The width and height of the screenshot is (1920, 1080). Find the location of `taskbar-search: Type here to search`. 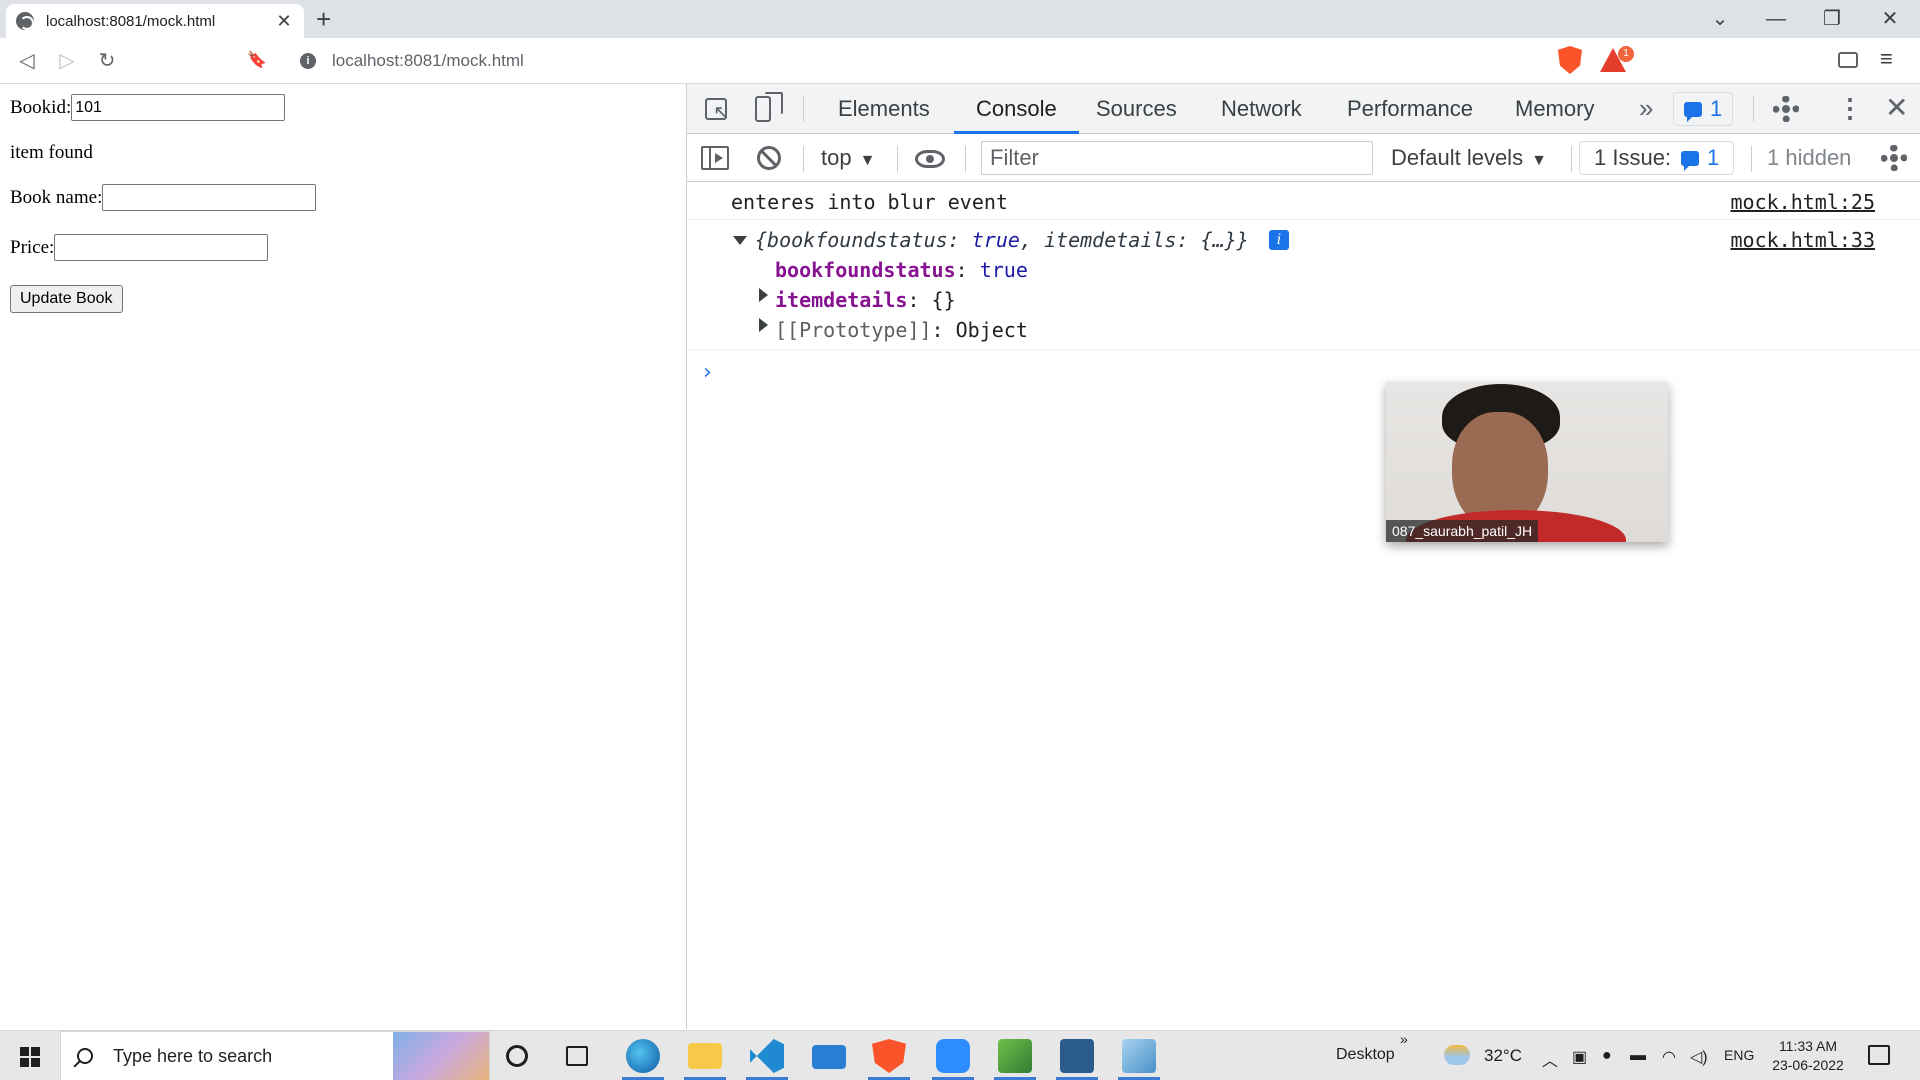

taskbar-search: Type here to search is located at coordinates (275, 1055).